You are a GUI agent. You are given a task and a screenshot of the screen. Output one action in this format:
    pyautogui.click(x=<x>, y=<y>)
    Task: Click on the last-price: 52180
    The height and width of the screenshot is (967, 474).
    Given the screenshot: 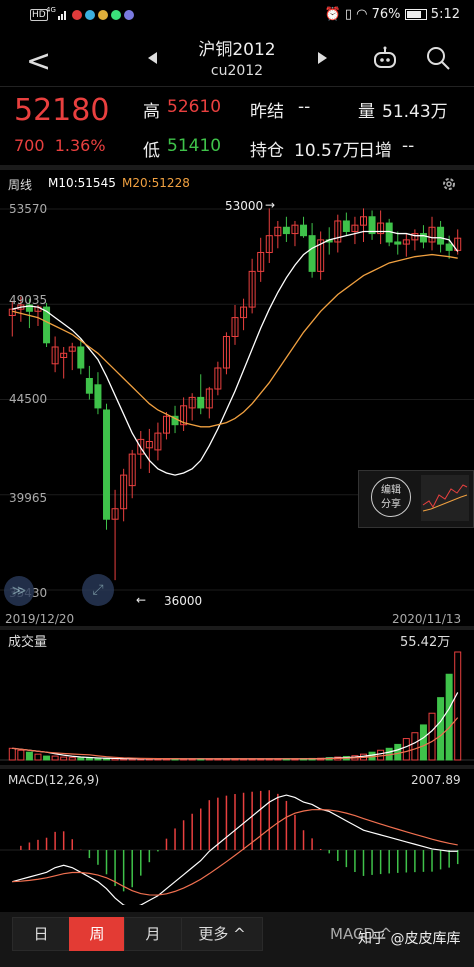 What is the action you would take?
    pyautogui.click(x=62, y=110)
    